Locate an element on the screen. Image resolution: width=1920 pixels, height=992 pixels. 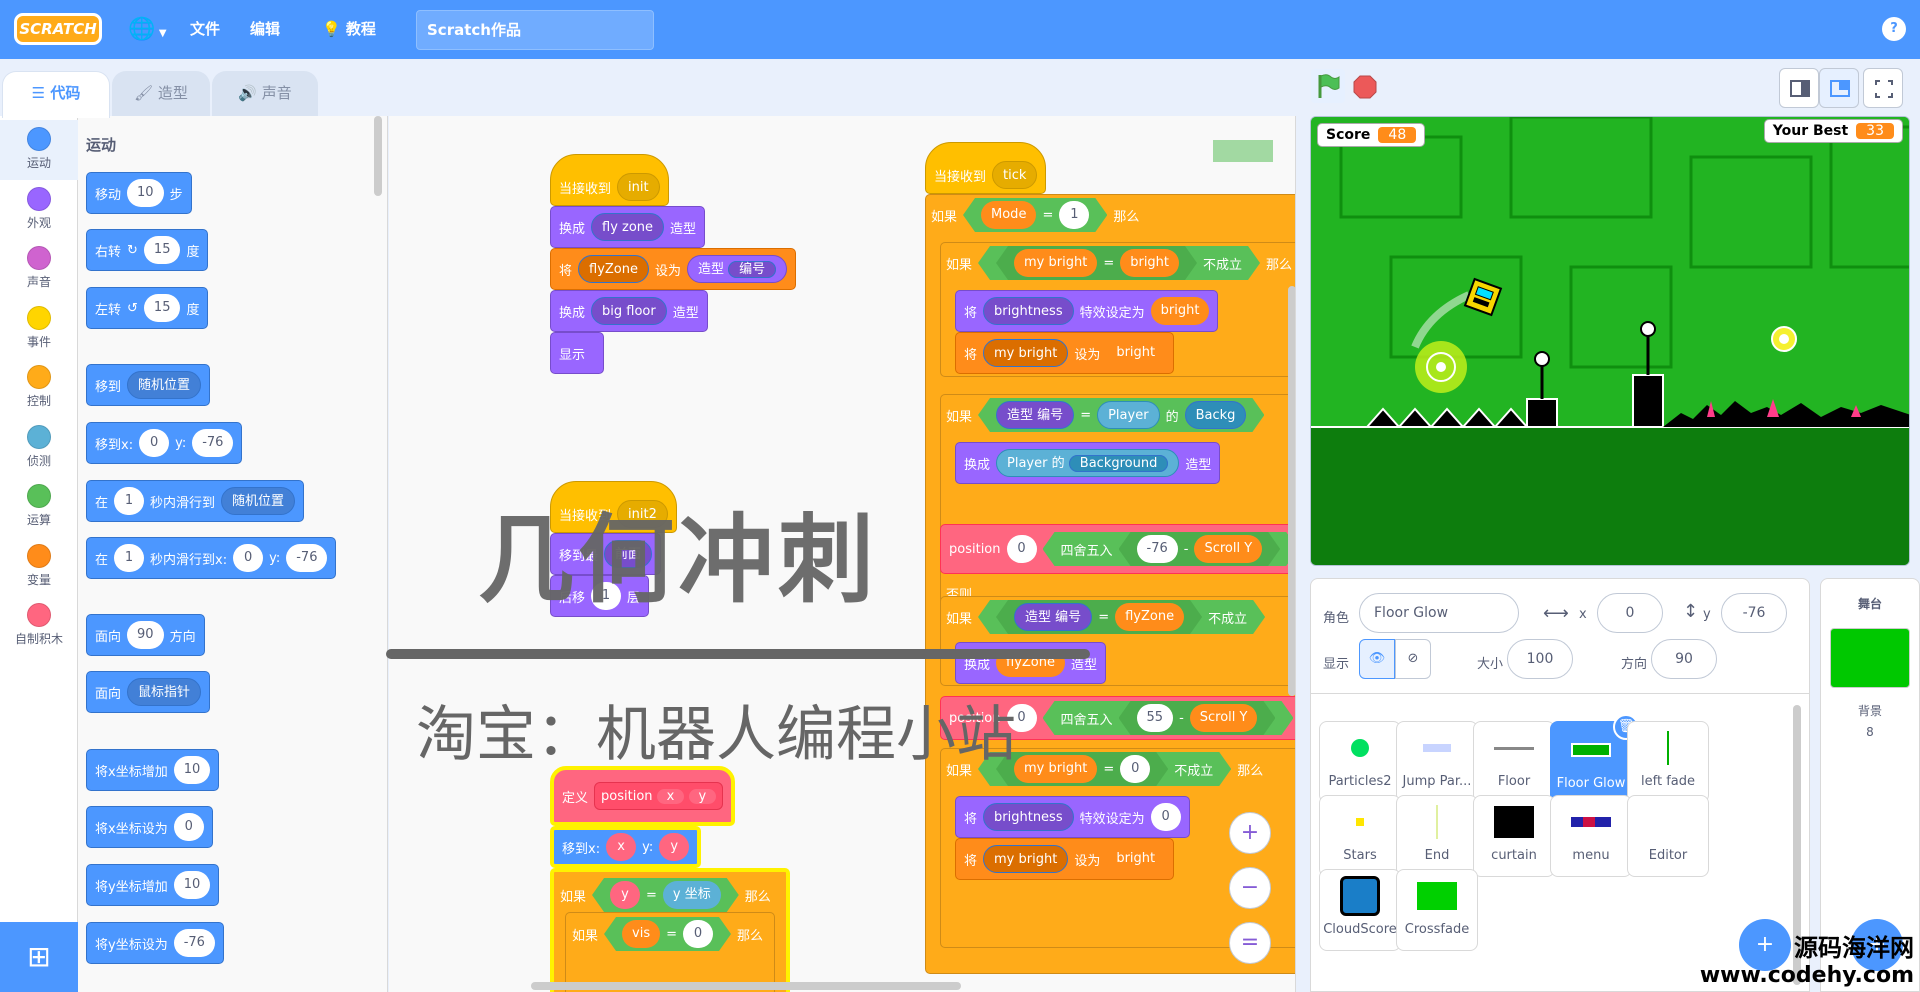
show-sprite-button: 👁 is located at coordinates (1377, 659).